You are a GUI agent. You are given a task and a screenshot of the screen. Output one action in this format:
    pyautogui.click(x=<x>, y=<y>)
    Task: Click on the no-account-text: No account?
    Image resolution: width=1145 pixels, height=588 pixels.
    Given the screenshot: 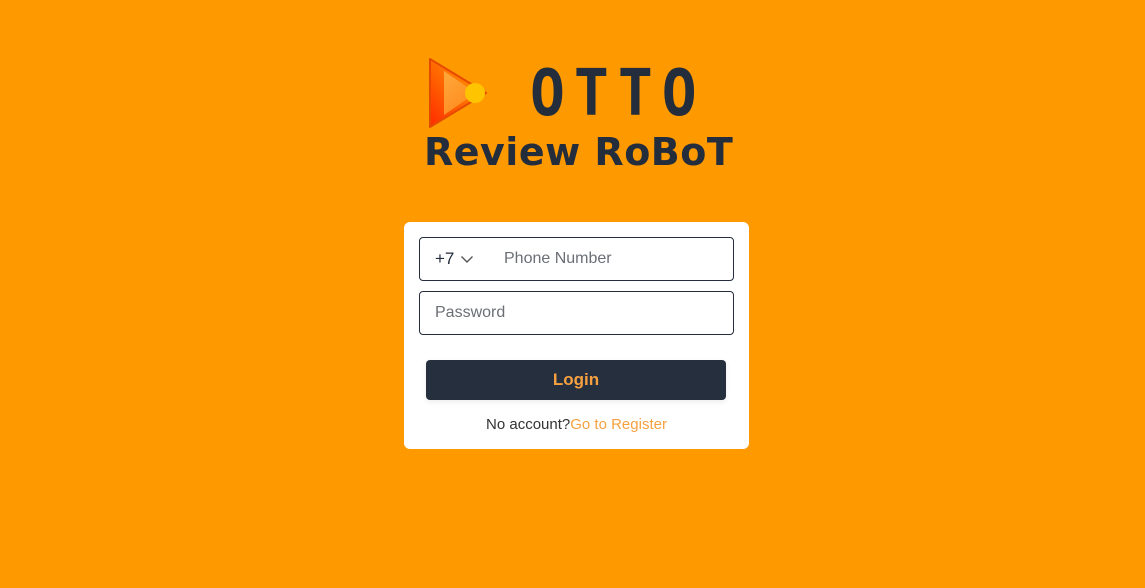 What is the action you would take?
    pyautogui.click(x=528, y=424)
    